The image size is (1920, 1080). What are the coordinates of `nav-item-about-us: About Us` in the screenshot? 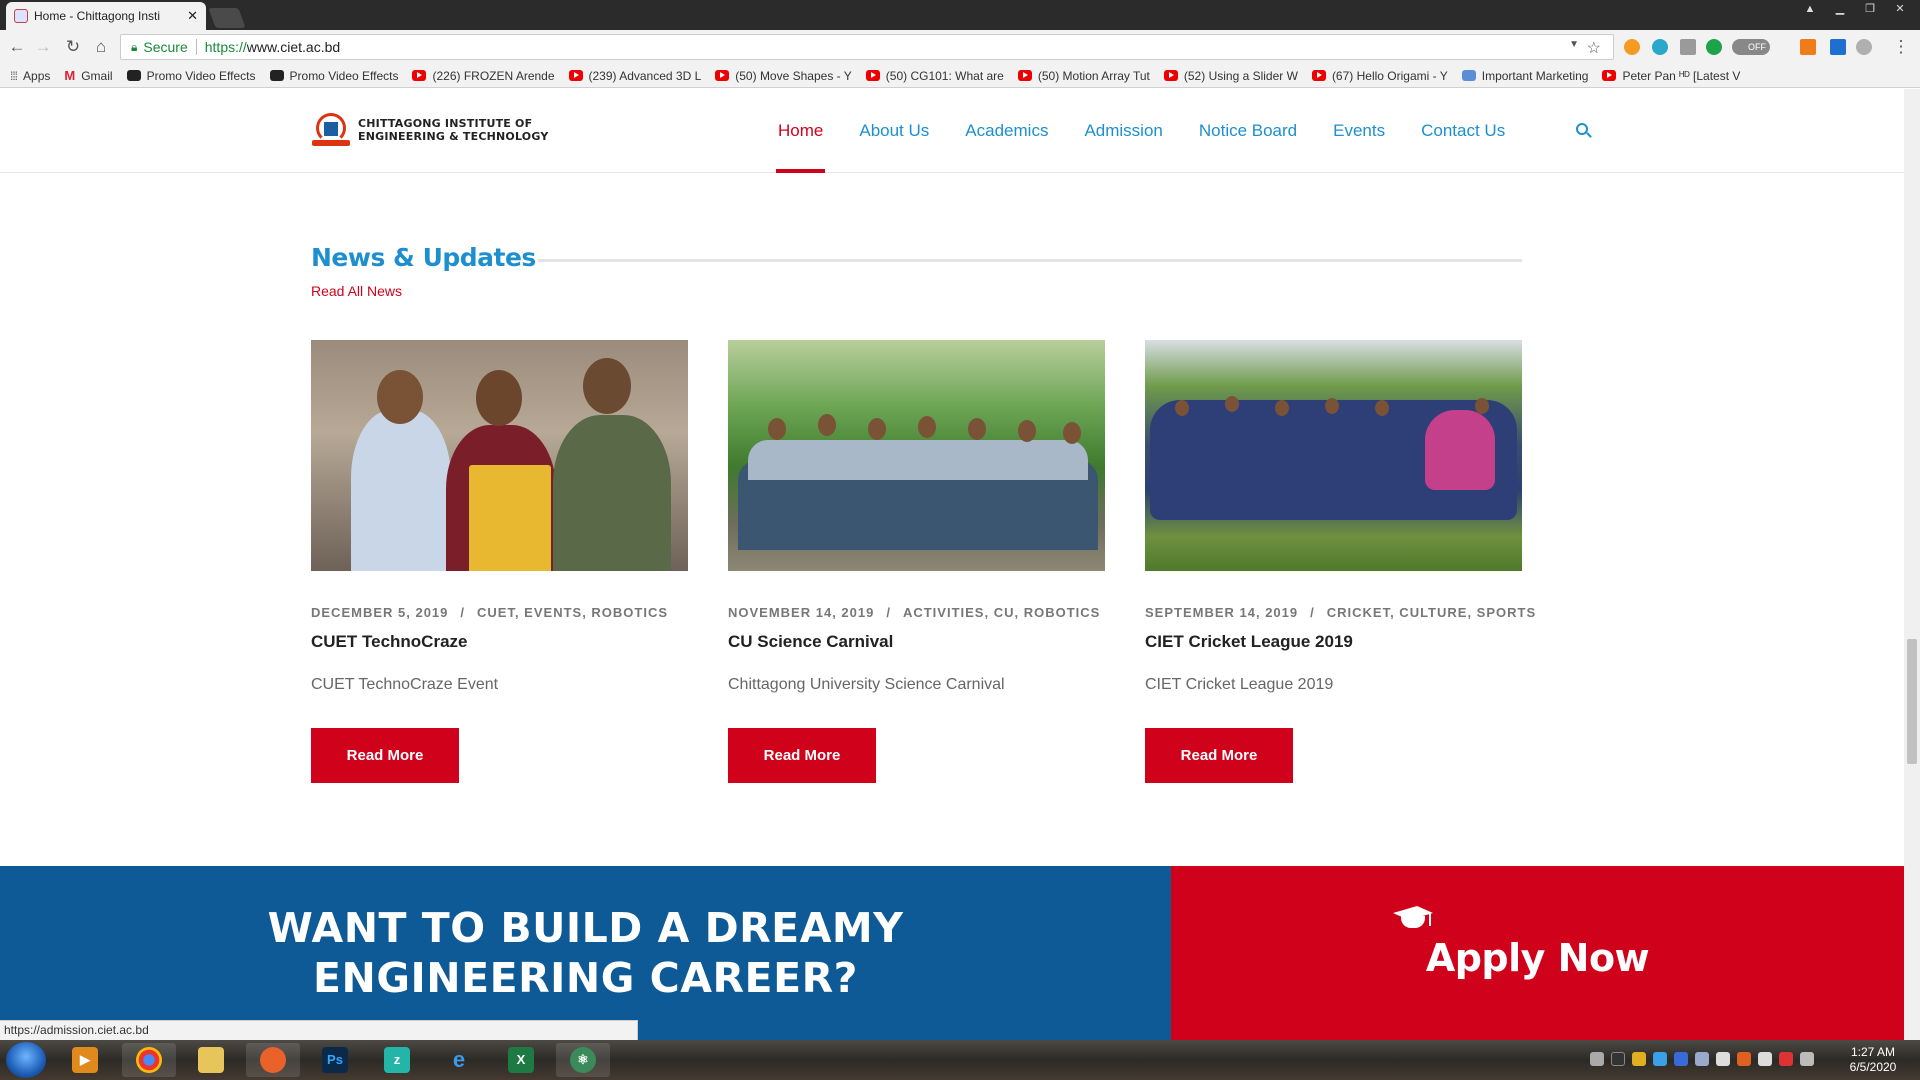 It's located at (894, 131).